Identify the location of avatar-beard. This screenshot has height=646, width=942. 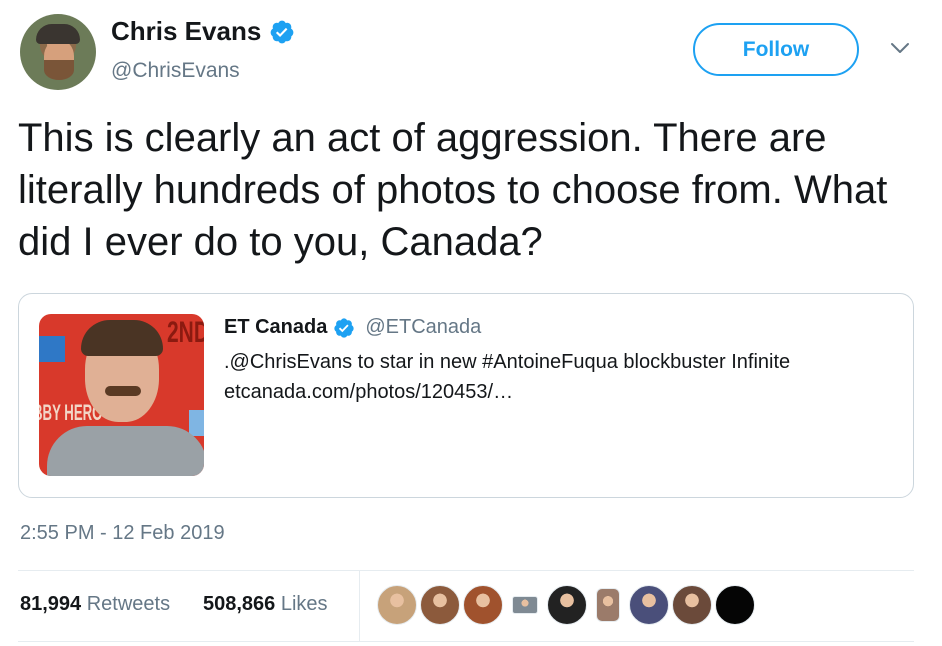
(59, 70).